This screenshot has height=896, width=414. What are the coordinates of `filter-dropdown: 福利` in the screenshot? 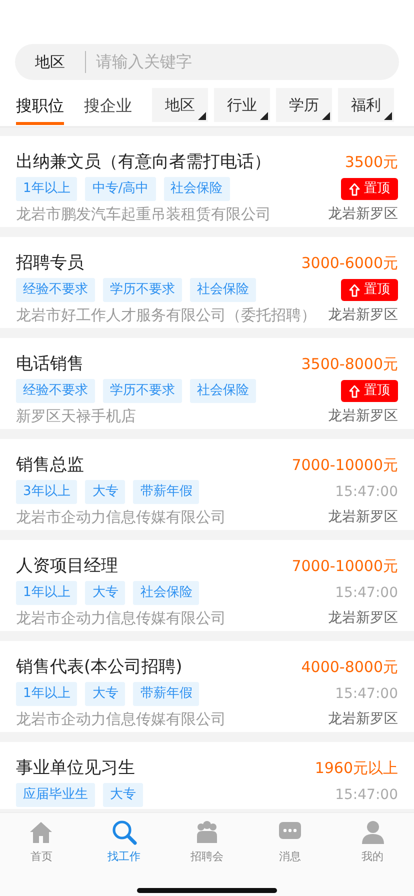 It's located at (366, 105).